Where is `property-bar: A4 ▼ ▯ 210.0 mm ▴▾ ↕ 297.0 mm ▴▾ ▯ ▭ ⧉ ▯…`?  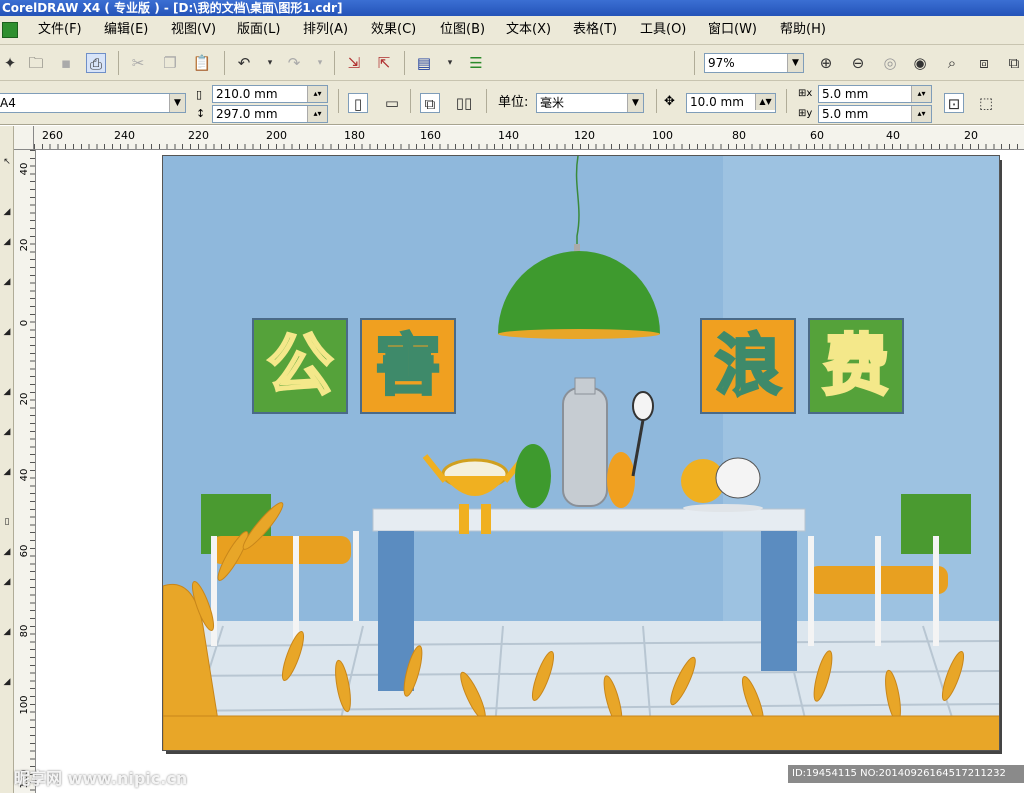
property-bar: A4 ▼ ▯ 210.0 mm ▴▾ ↕ 297.0 mm ▴▾ ▯ ▭ ⧉ ▯… is located at coordinates (512, 103).